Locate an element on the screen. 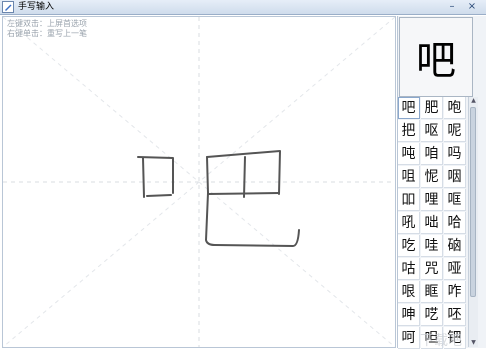  candidate-cell: 哏 is located at coordinates (409, 292).